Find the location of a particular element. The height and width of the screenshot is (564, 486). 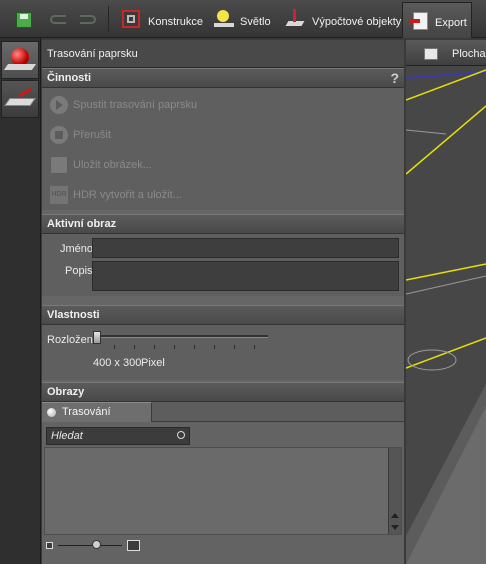

redo-icon is located at coordinates (88, 19).